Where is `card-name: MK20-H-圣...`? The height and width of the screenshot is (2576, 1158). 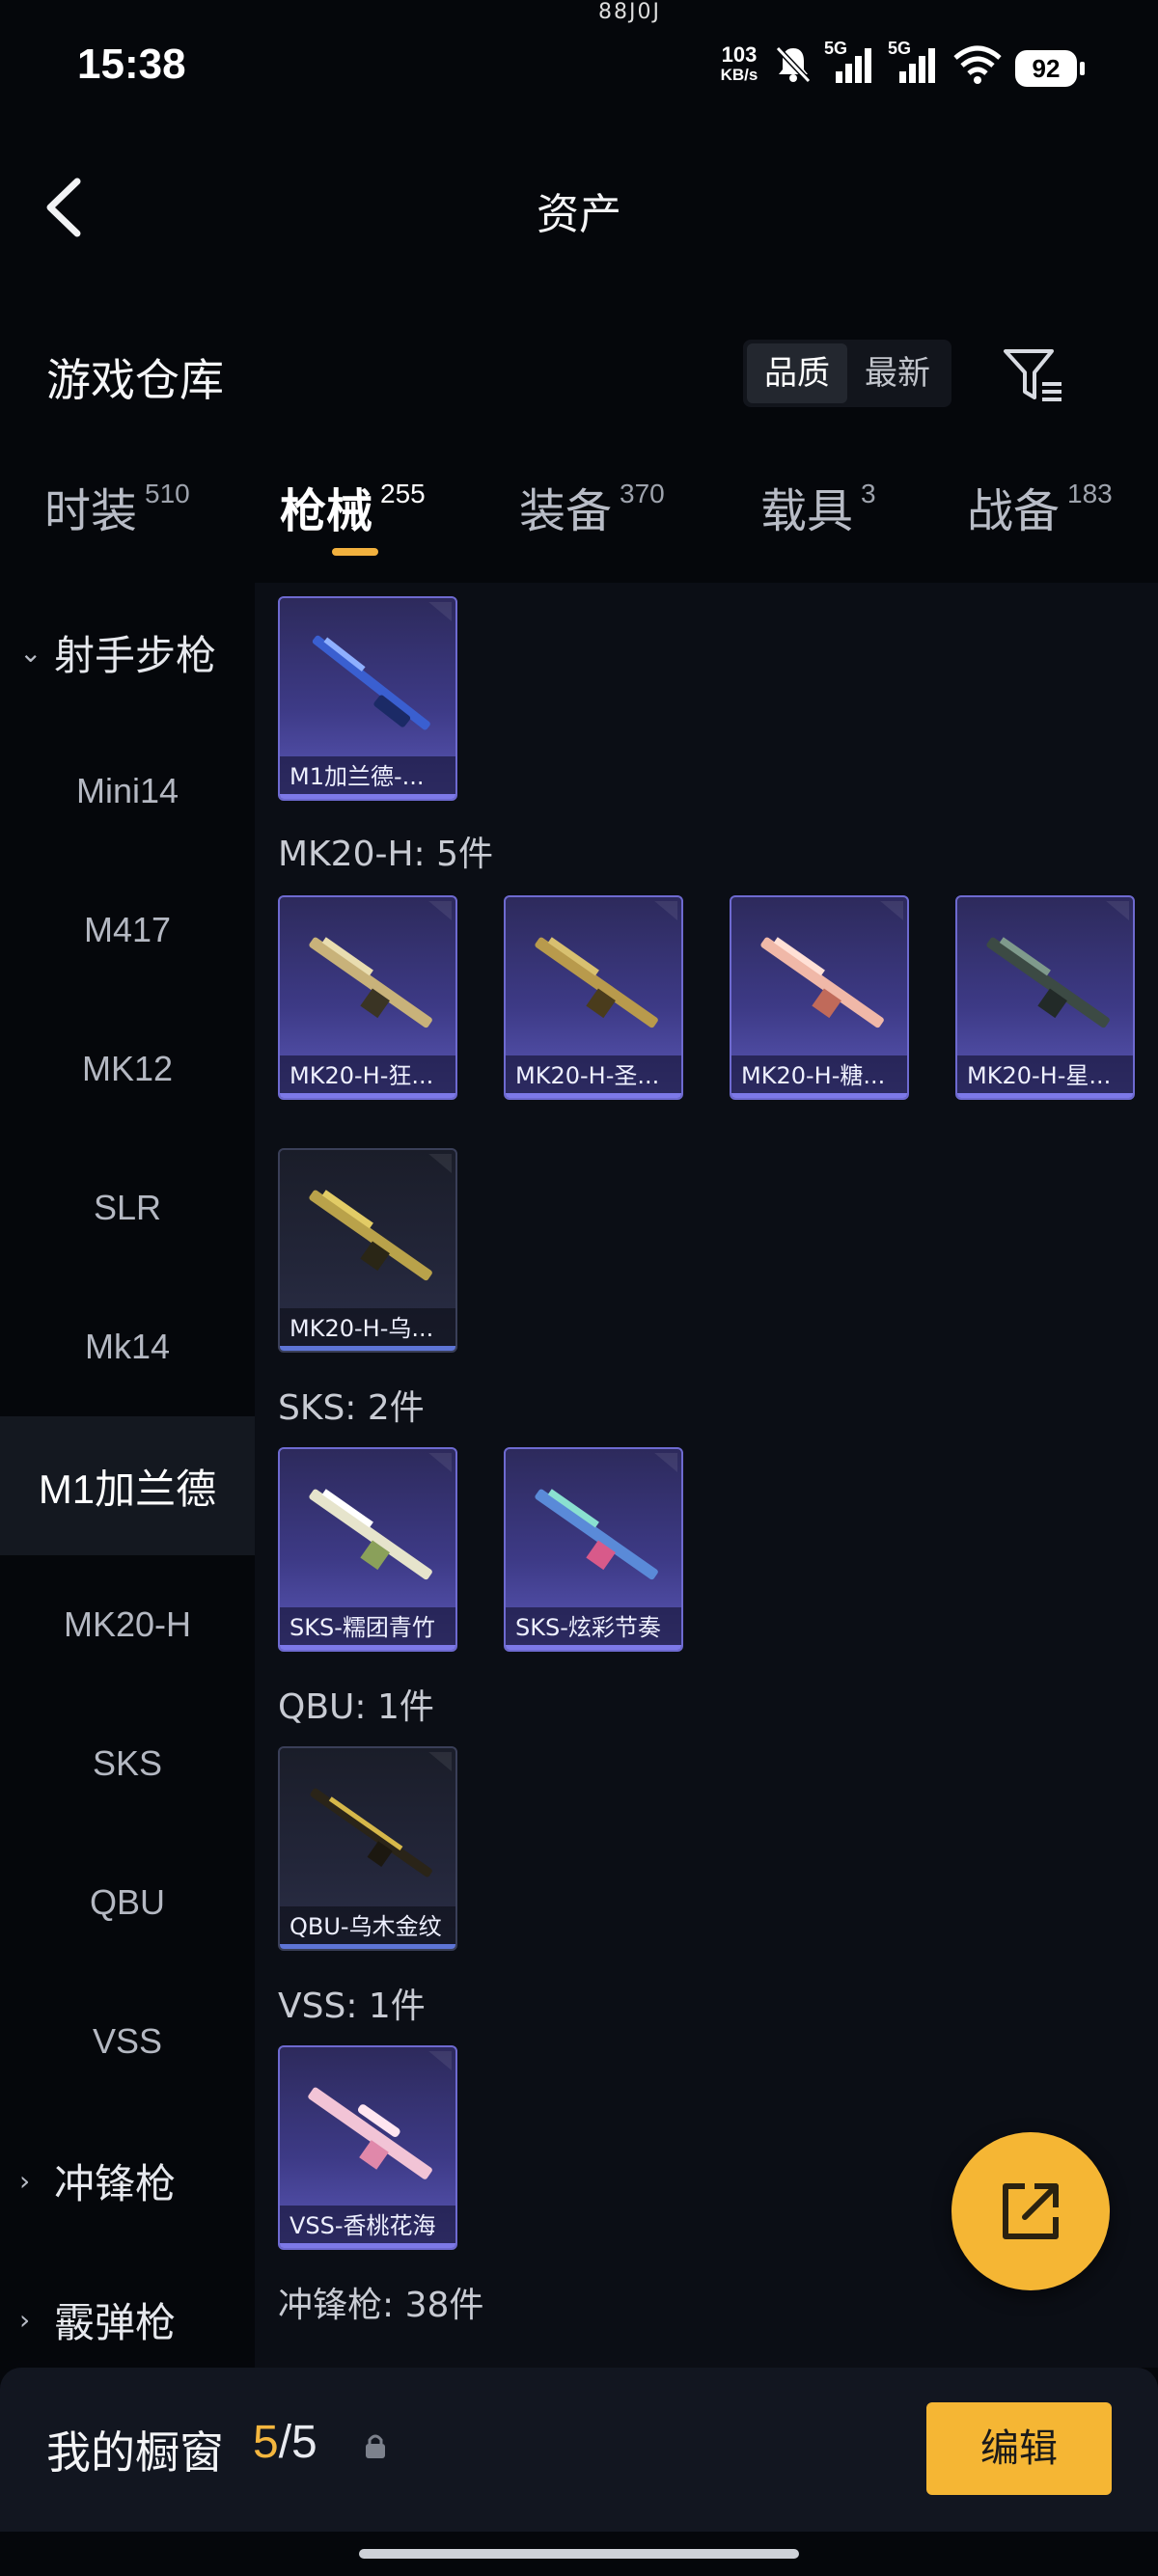 card-name: MK20-H-圣... is located at coordinates (593, 1076).